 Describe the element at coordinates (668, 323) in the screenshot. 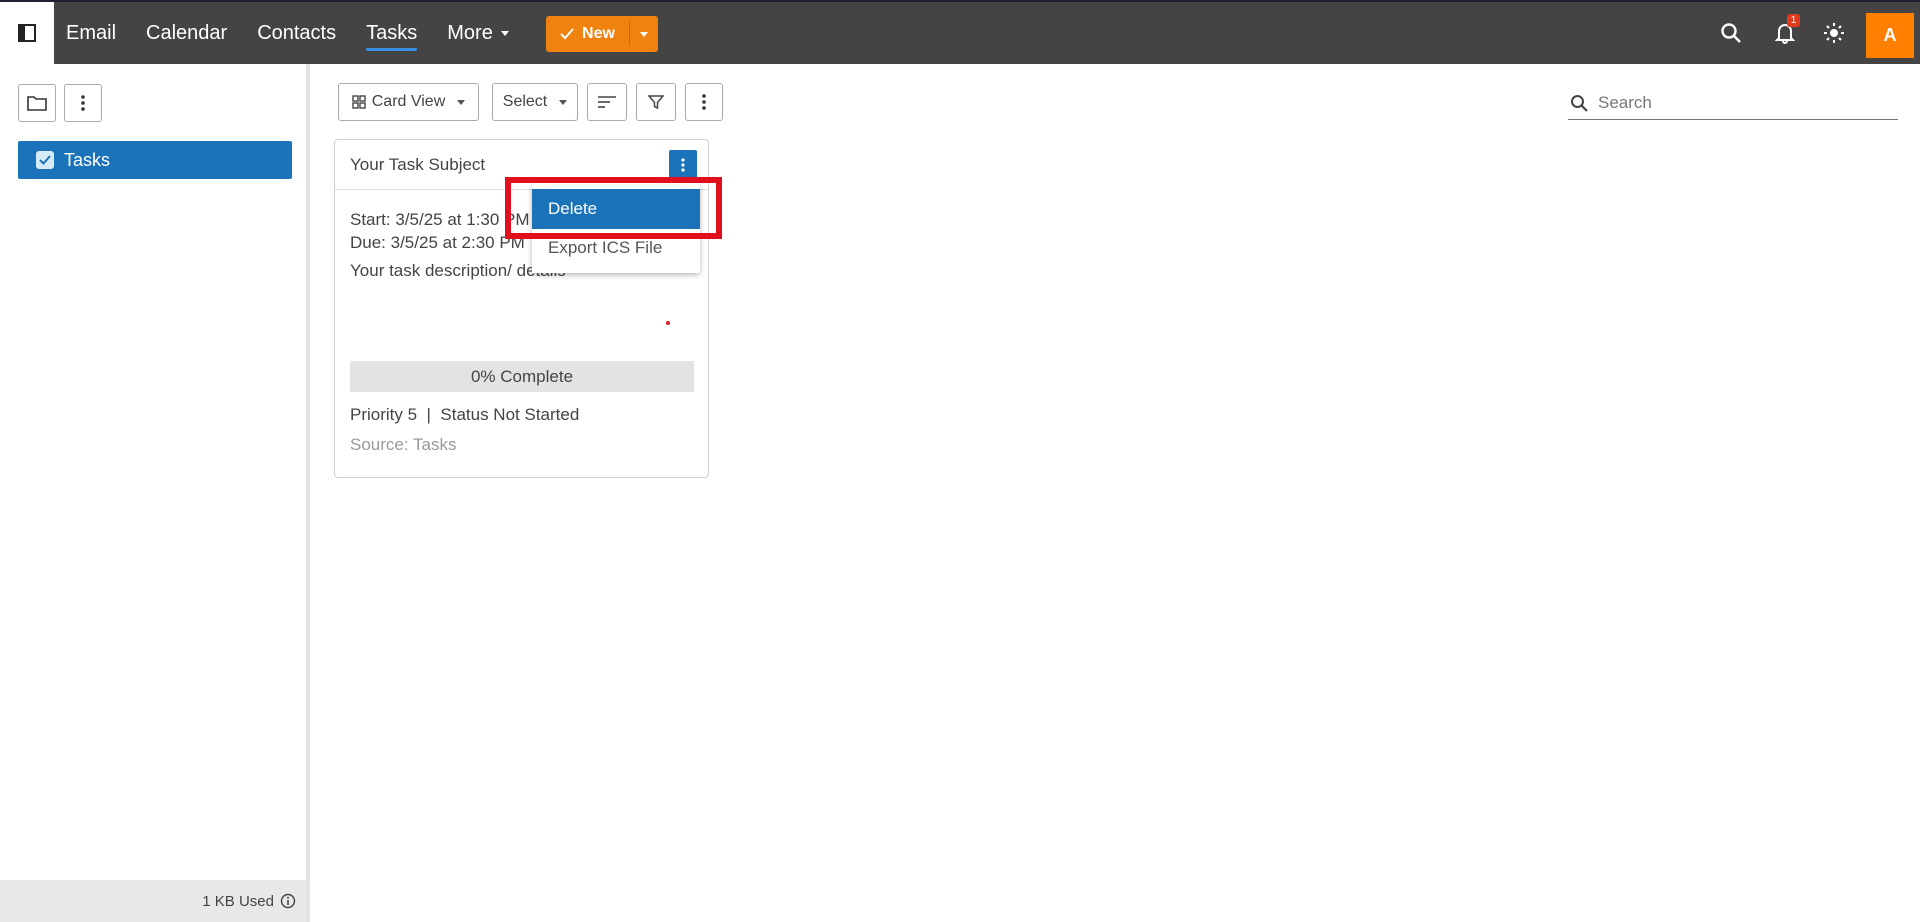

I see `red-dot-indicator` at that location.